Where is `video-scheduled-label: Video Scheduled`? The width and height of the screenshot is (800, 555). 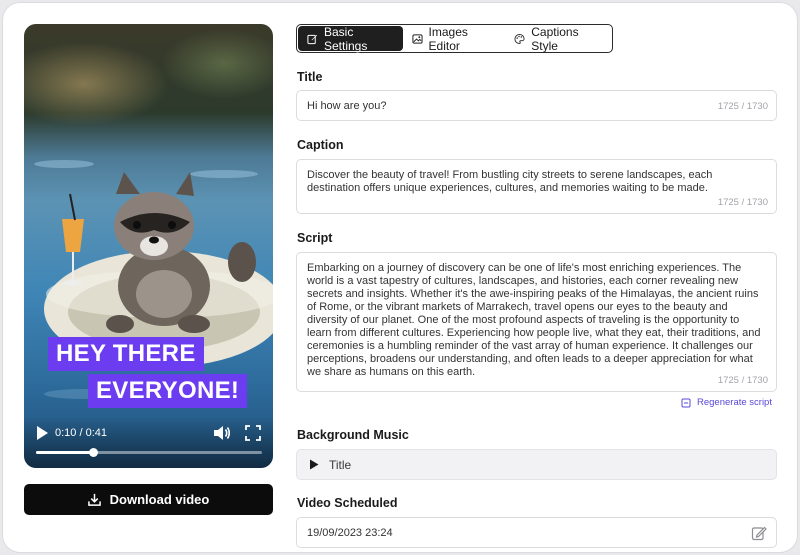 video-scheduled-label: Video Scheduled is located at coordinates (347, 503).